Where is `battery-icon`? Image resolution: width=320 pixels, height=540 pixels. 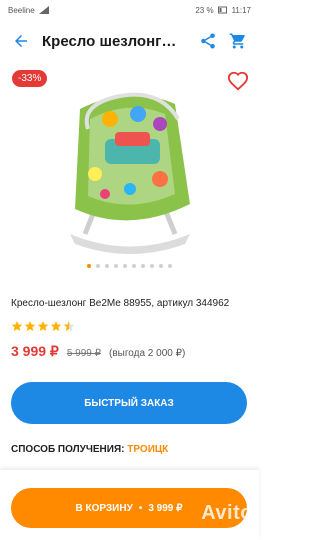
battery-icon is located at coordinates (222, 10).